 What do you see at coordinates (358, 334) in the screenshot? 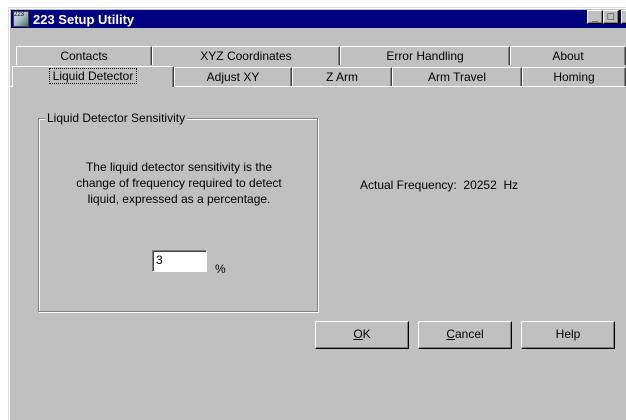
I see `ok-mnemonic: O` at bounding box center [358, 334].